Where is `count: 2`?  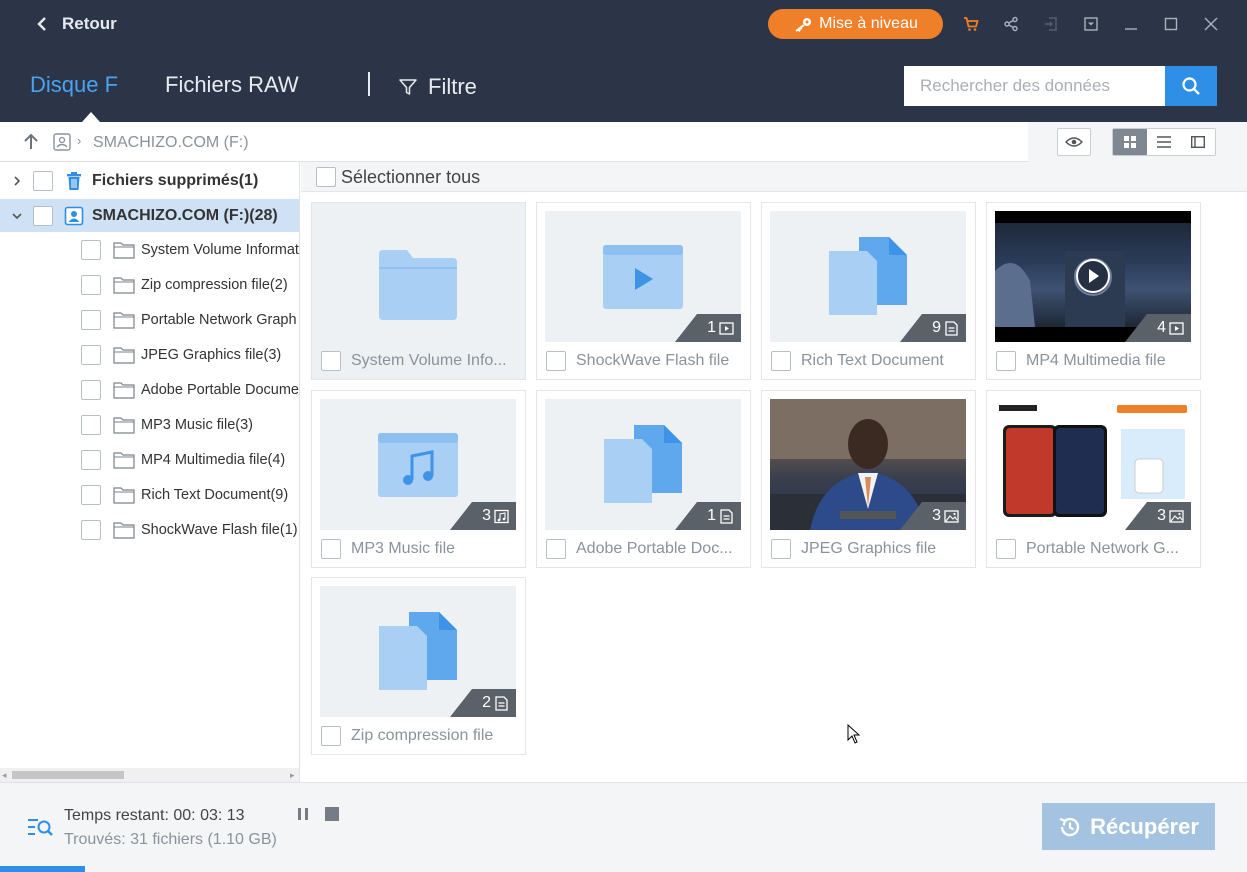 count: 2 is located at coordinates (486, 702).